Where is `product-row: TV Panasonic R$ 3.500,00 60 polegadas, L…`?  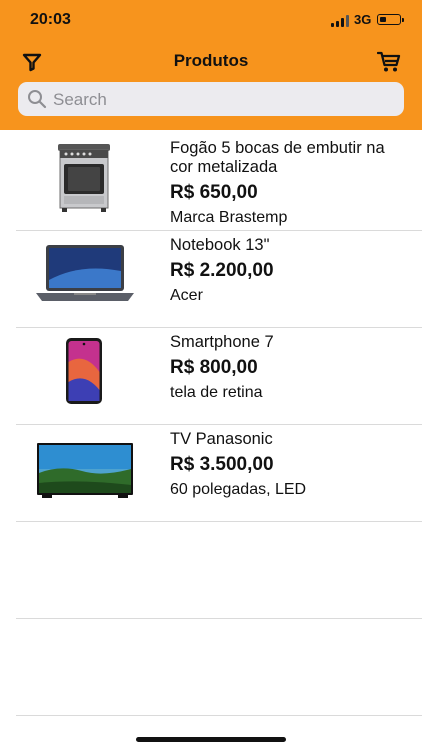 product-row: TV Panasonic R$ 3.500,00 60 polegadas, L… is located at coordinates (211, 469).